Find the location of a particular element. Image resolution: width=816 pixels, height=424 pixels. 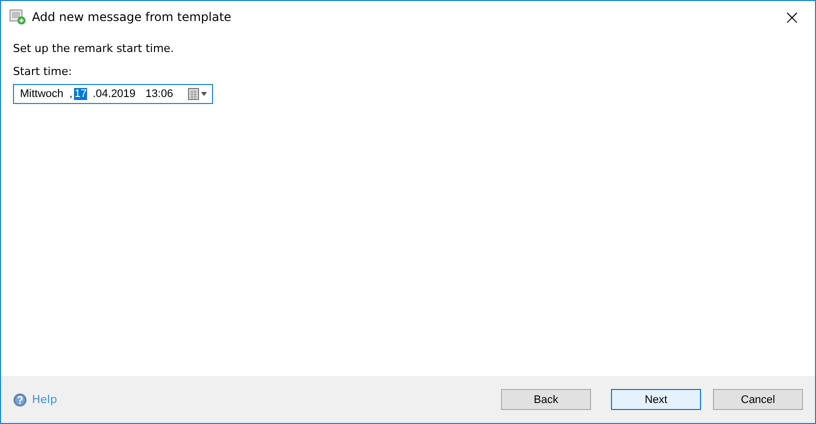

dialog-button: Back is located at coordinates (546, 399).